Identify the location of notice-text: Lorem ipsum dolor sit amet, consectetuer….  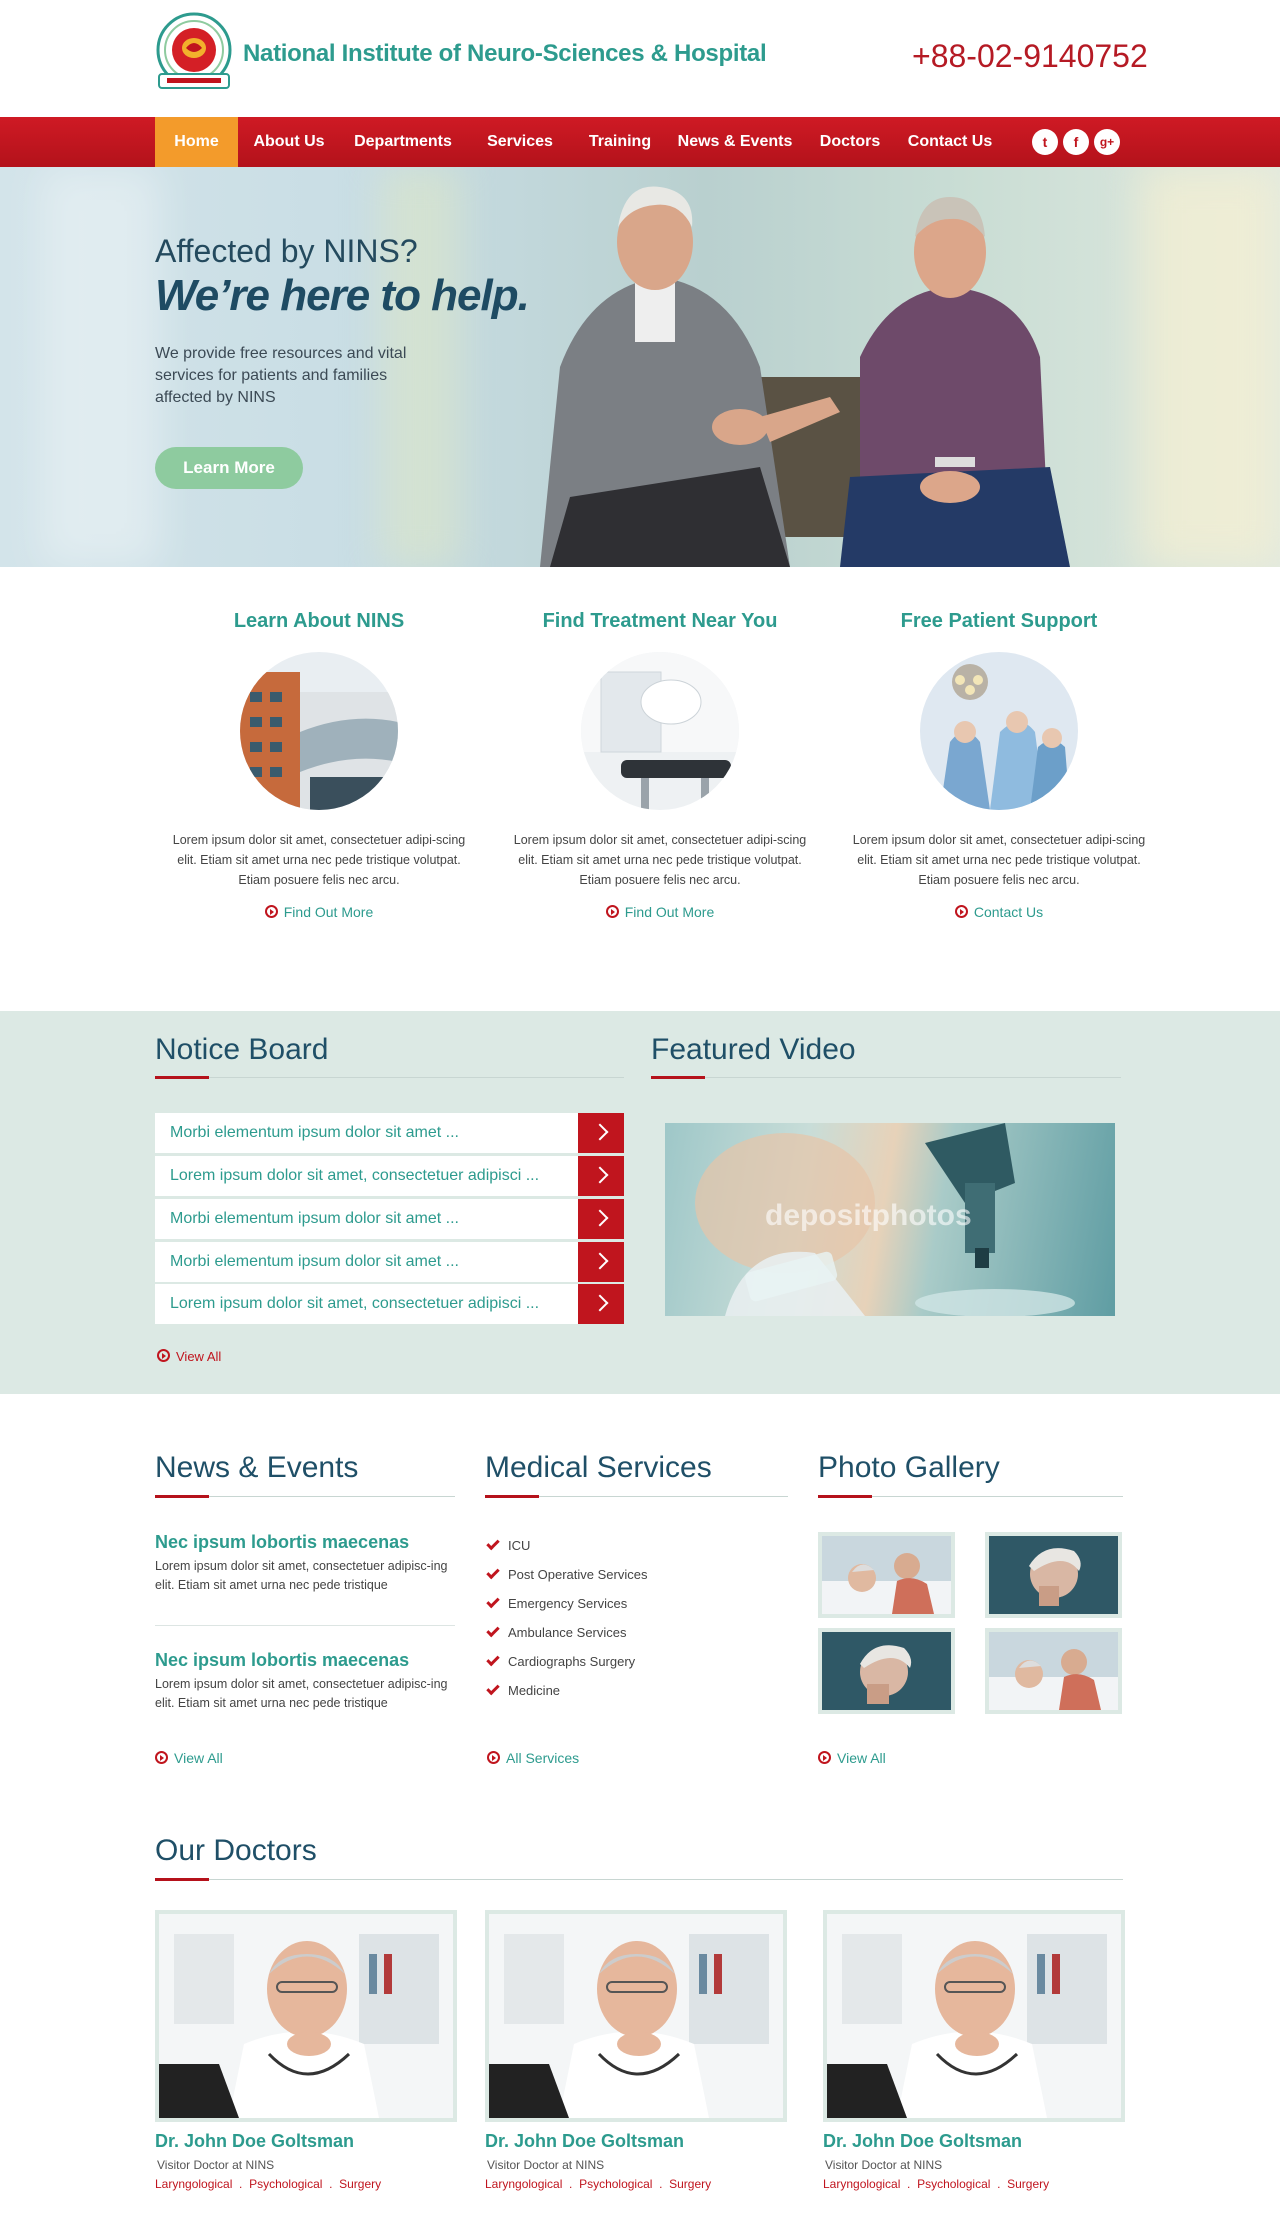
(355, 1303).